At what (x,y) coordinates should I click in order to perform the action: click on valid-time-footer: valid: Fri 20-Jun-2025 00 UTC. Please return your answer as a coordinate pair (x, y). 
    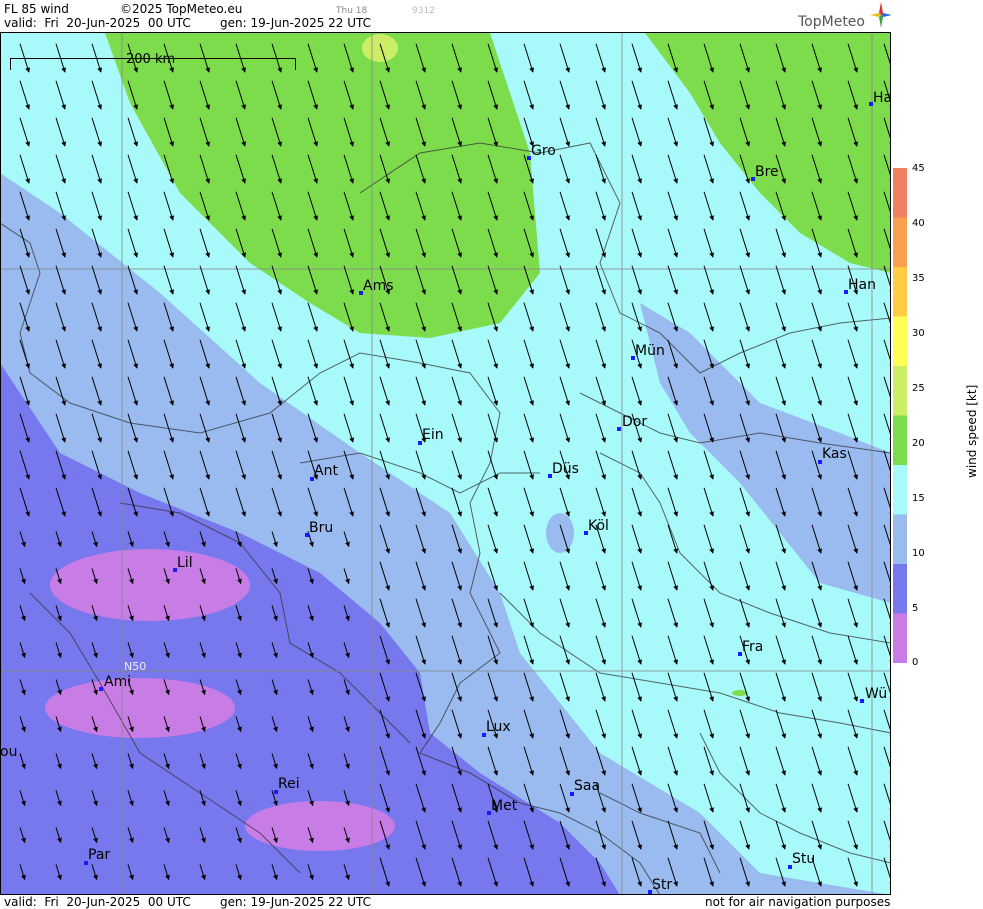
    Looking at the image, I should click on (97, 902).